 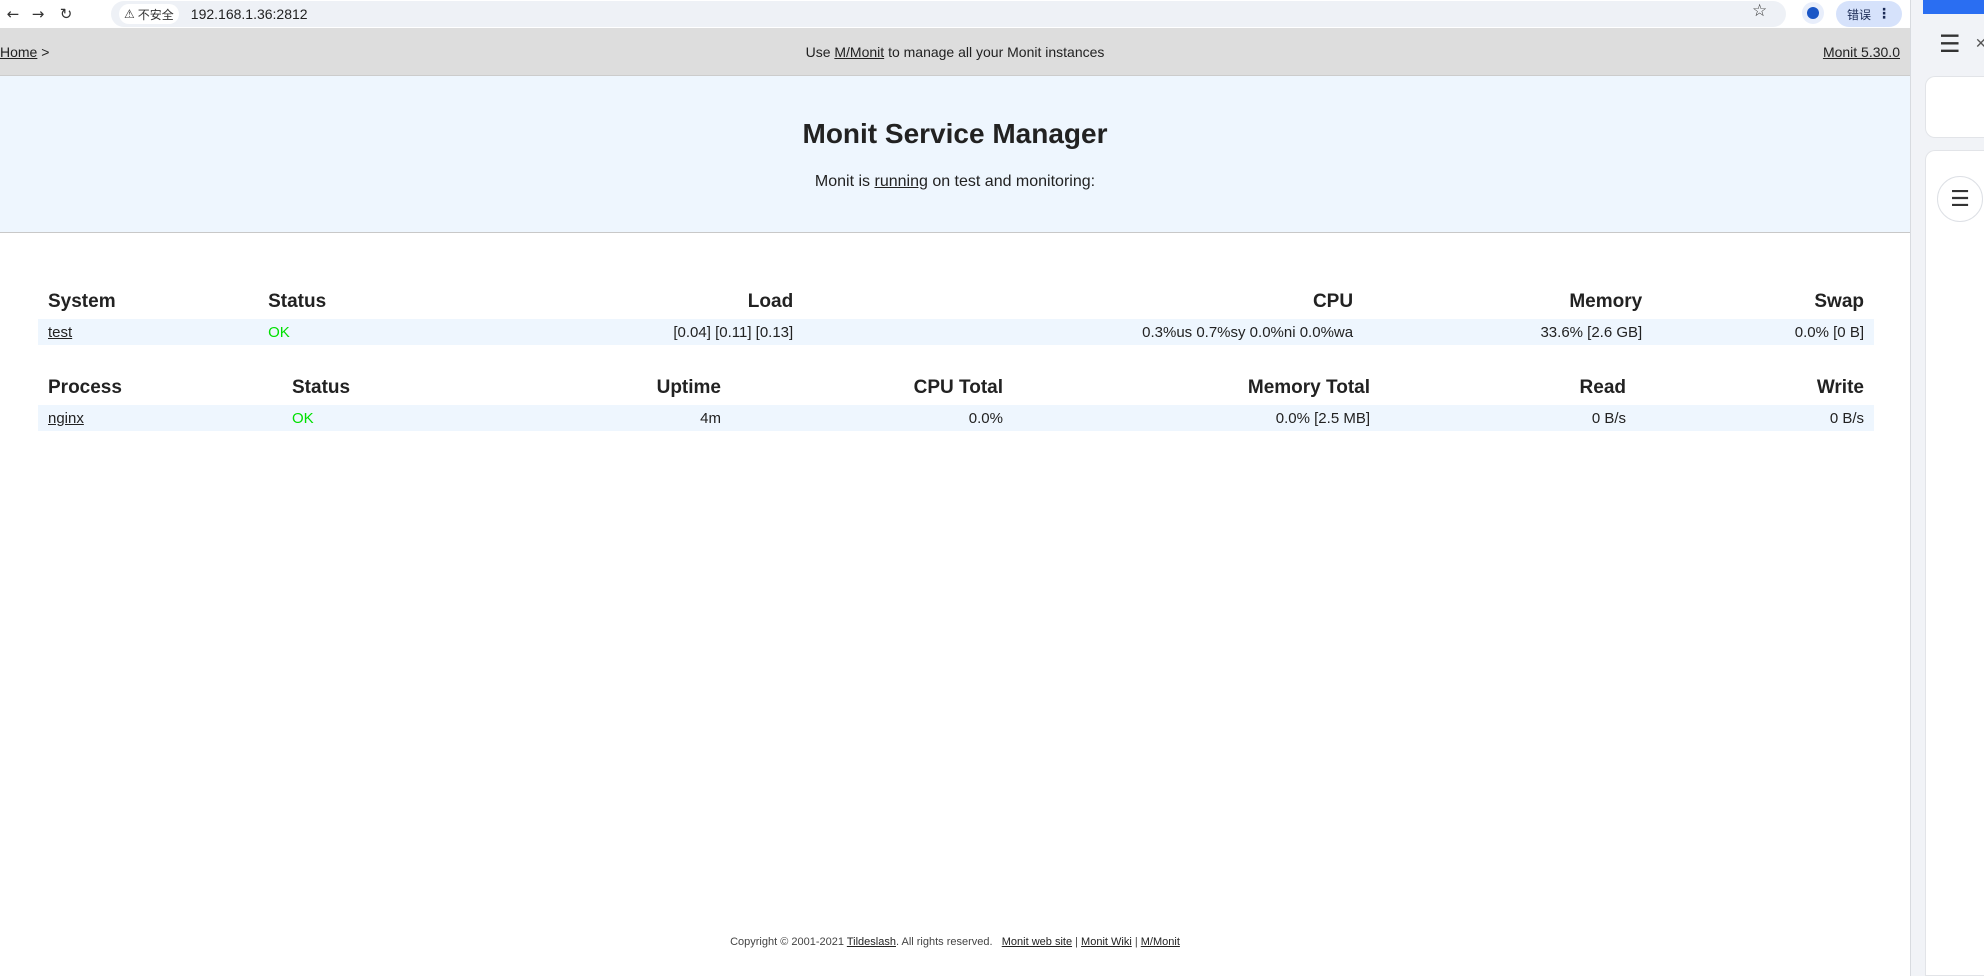 What do you see at coordinates (948, 14) in the screenshot?
I see `address-bar: ⚠ 不安全 192.168.1.36:2812` at bounding box center [948, 14].